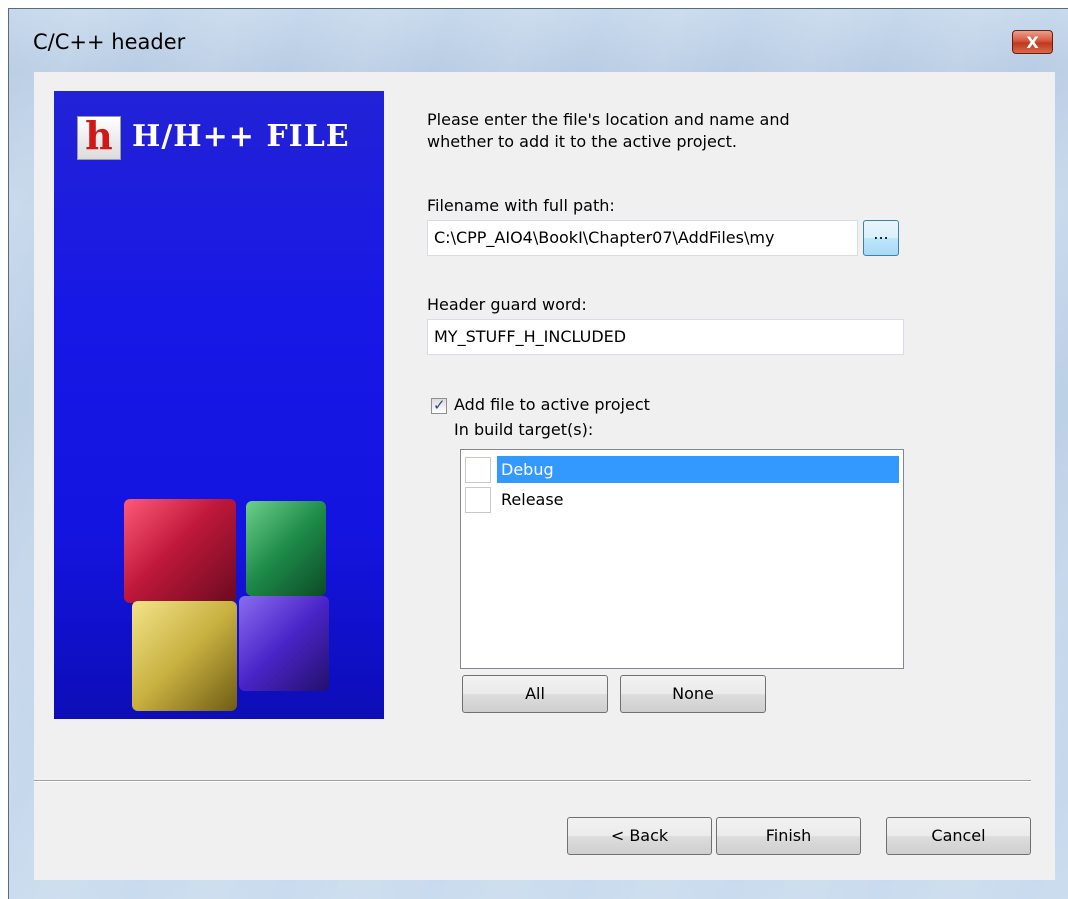 This screenshot has width=1068, height=899. Describe the element at coordinates (284, 643) in the screenshot. I see `purple-cube-graphic` at that location.